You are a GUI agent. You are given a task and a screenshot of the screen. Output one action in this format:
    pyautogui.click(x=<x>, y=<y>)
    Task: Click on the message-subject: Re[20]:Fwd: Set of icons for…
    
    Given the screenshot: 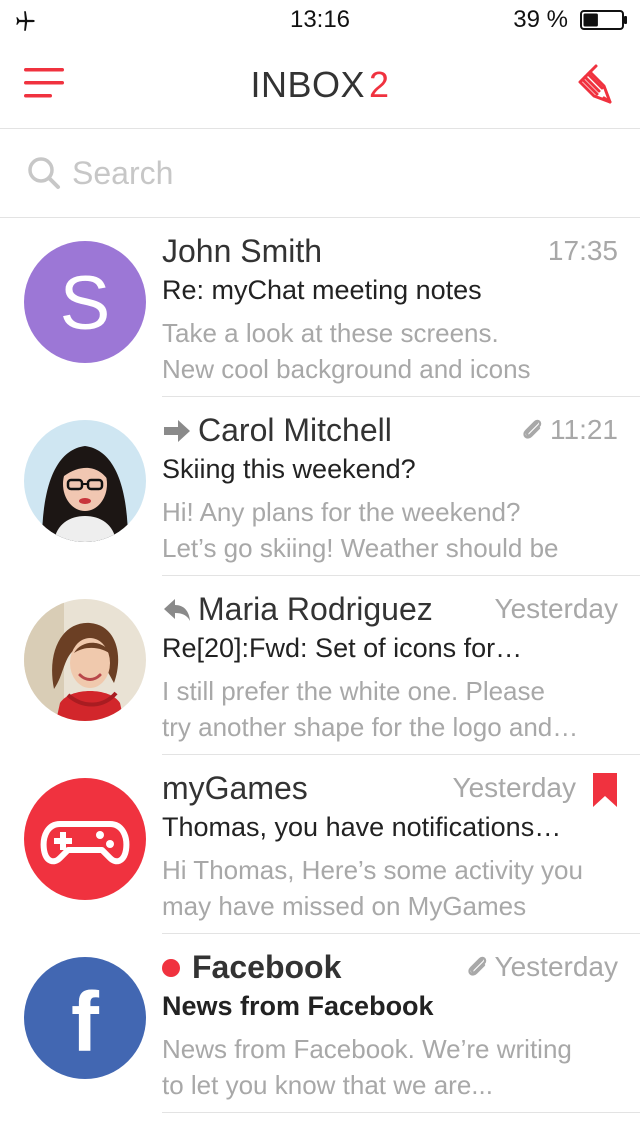 What is the action you would take?
    pyautogui.click(x=342, y=648)
    